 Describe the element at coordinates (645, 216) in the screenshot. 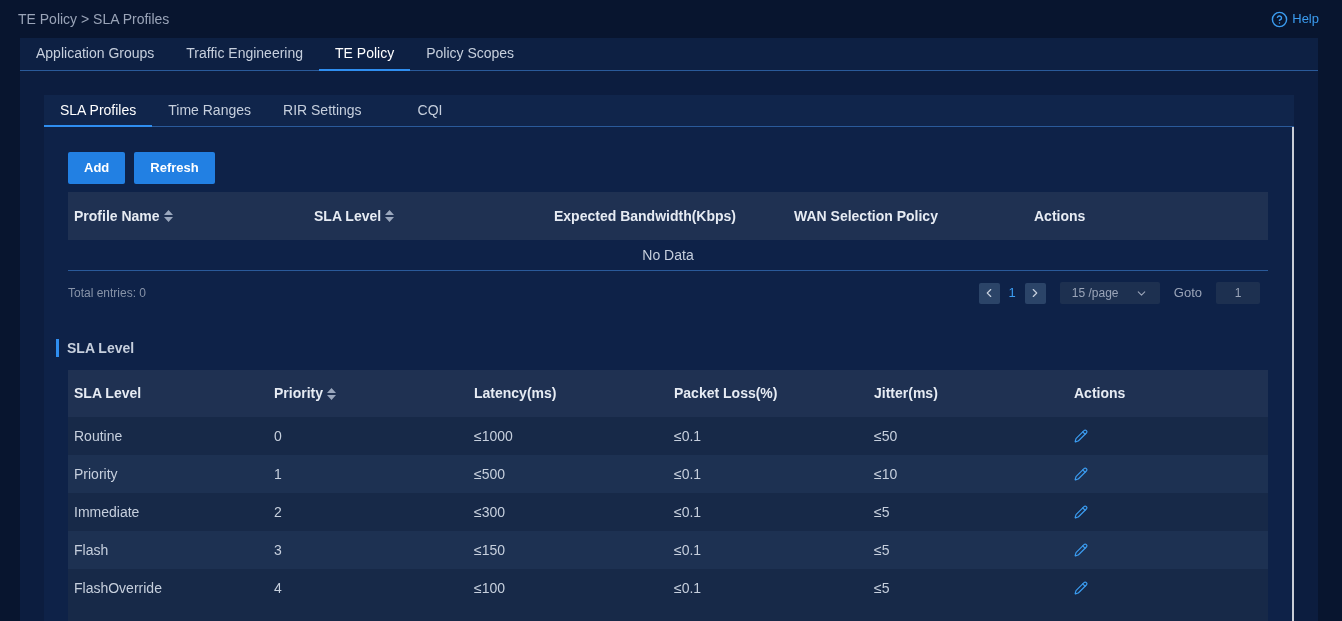

I see `column-header: Expected Bandwidth(Kbps)` at that location.